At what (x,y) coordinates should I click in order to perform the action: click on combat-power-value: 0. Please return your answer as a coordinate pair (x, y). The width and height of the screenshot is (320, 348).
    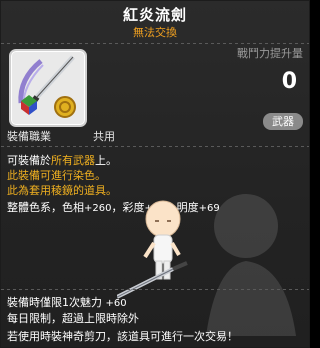
    Looking at the image, I should click on (289, 81).